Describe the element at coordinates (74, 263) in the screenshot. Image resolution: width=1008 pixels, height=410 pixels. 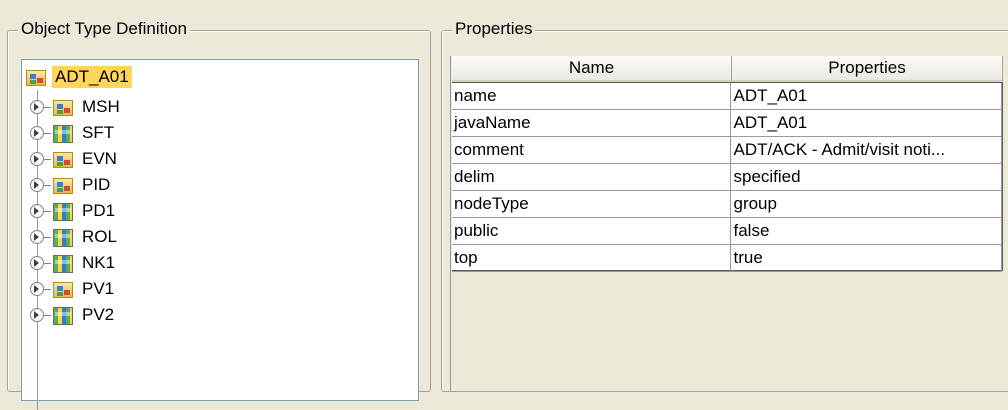
I see `tree-item: NK1` at that location.